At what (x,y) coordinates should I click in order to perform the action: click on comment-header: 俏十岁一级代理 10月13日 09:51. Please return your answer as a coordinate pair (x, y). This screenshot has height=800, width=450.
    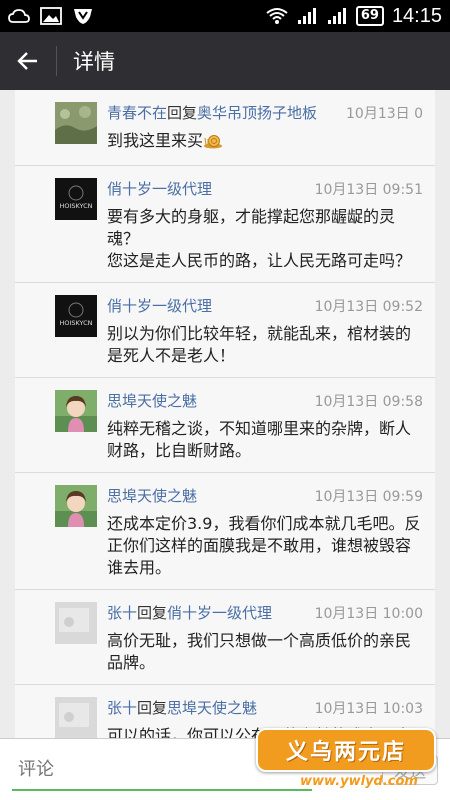
    Looking at the image, I should click on (265, 188).